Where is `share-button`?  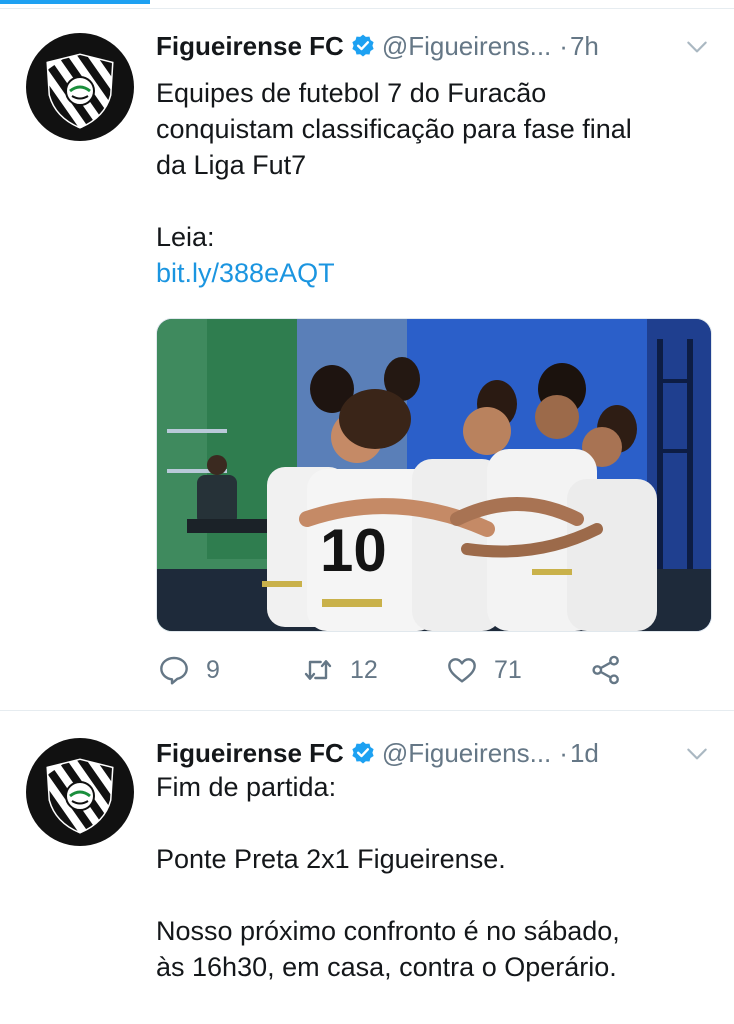
share-button is located at coordinates (606, 670).